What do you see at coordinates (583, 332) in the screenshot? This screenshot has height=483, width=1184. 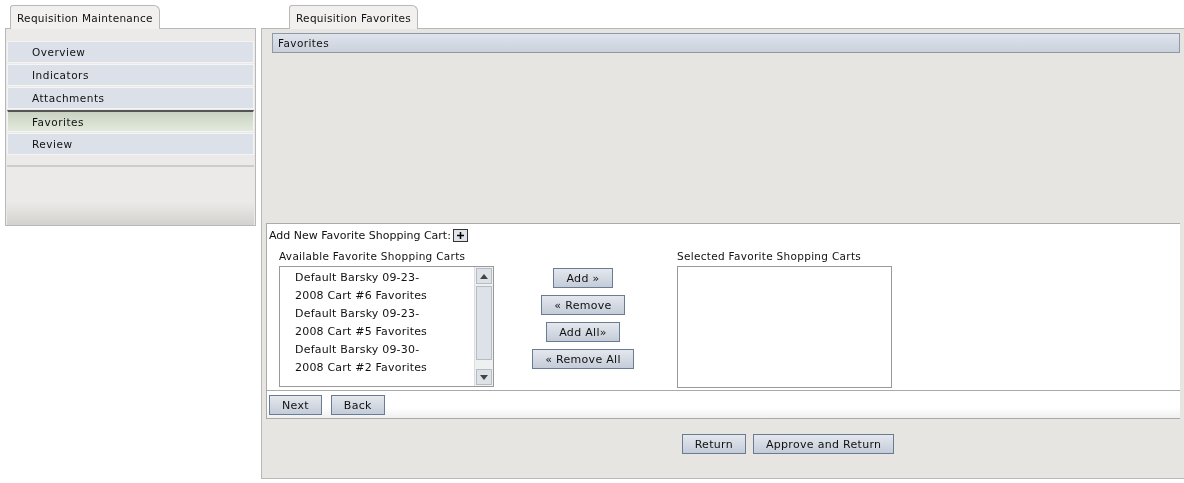 I see `transfer-button: Add All»` at bounding box center [583, 332].